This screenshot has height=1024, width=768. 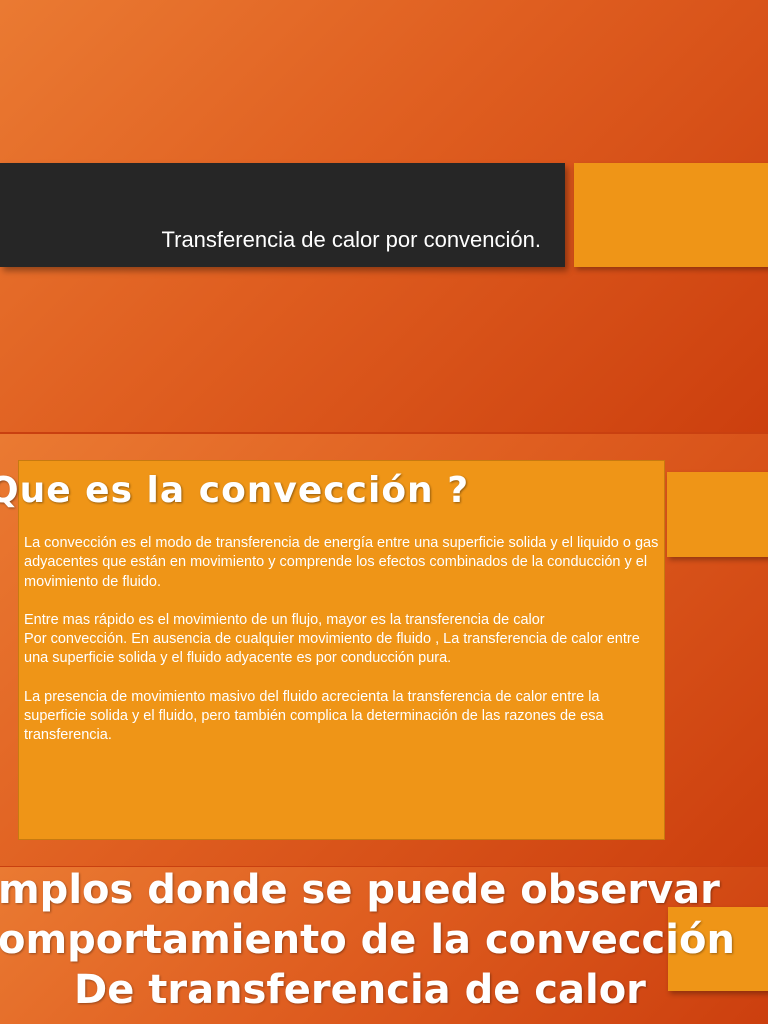 I want to click on heading-line: omportamiento de la convección, so click(x=367, y=940).